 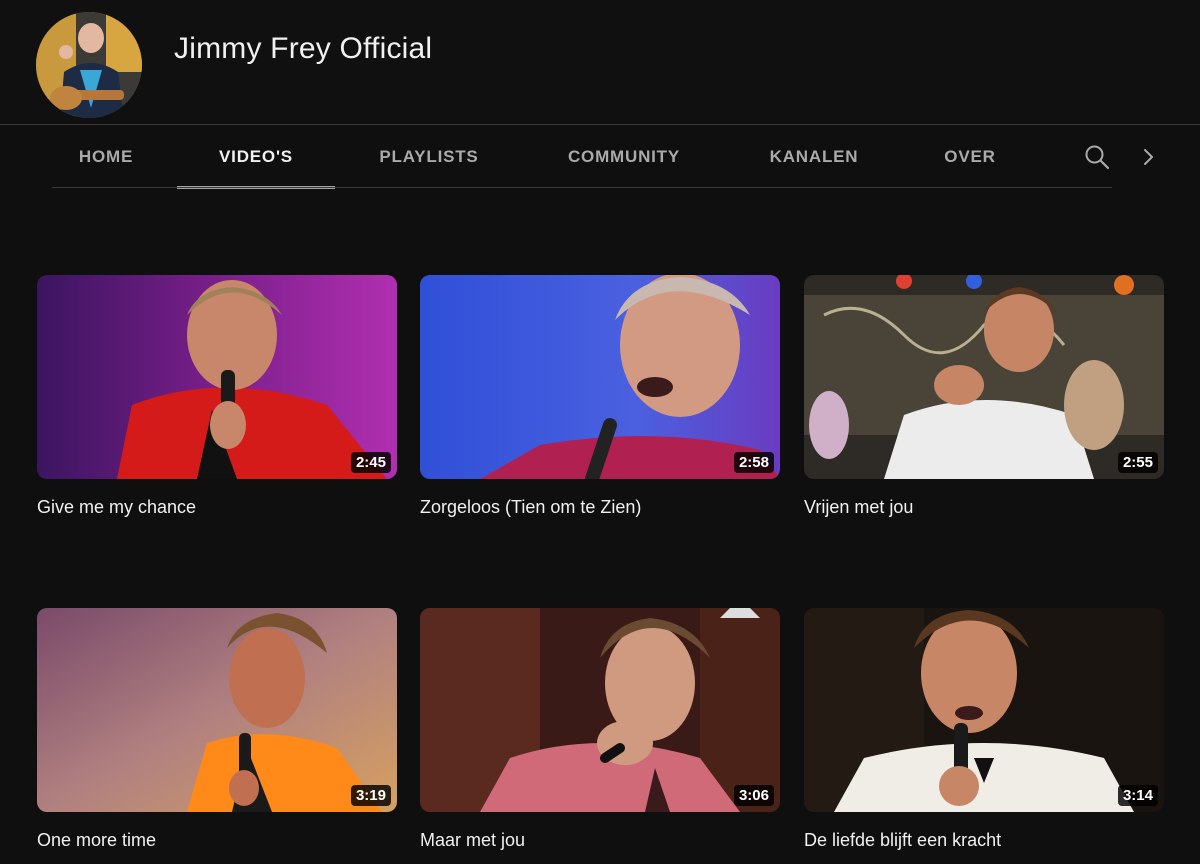 I want to click on video-thumbnail: 3:19, so click(x=217, y=710).